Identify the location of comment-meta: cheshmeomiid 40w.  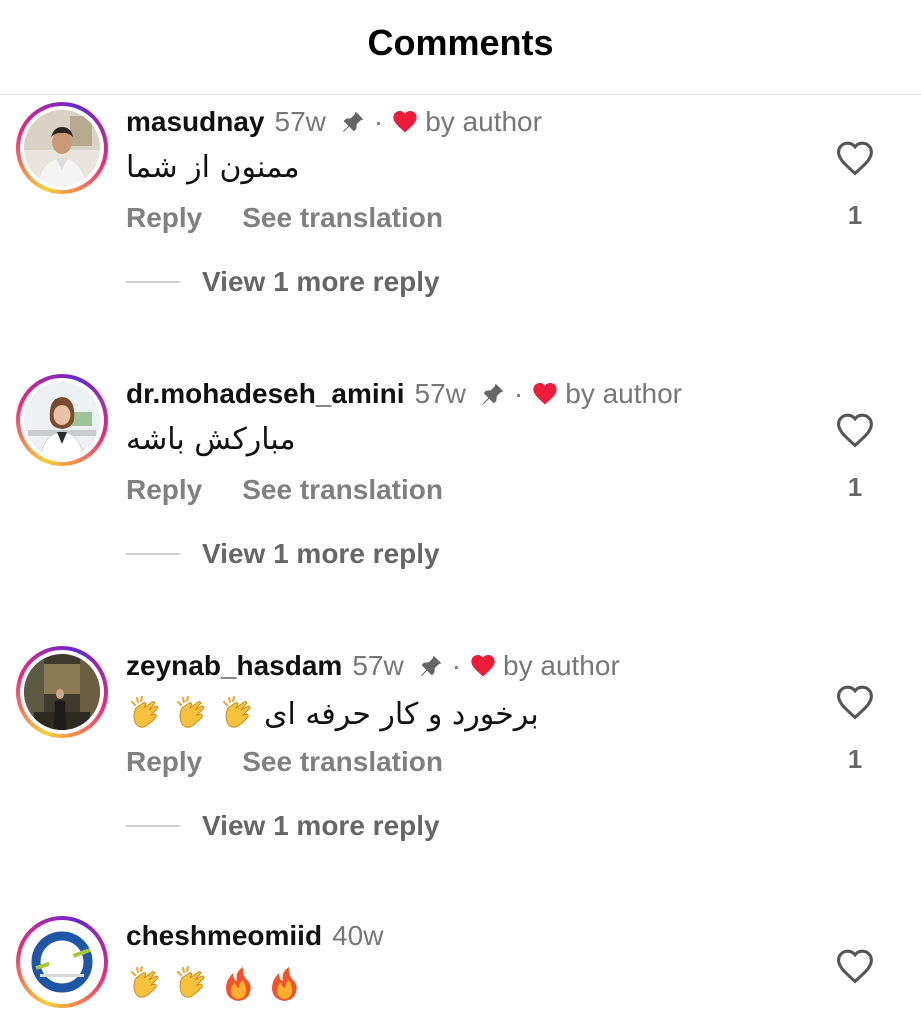
(254, 936).